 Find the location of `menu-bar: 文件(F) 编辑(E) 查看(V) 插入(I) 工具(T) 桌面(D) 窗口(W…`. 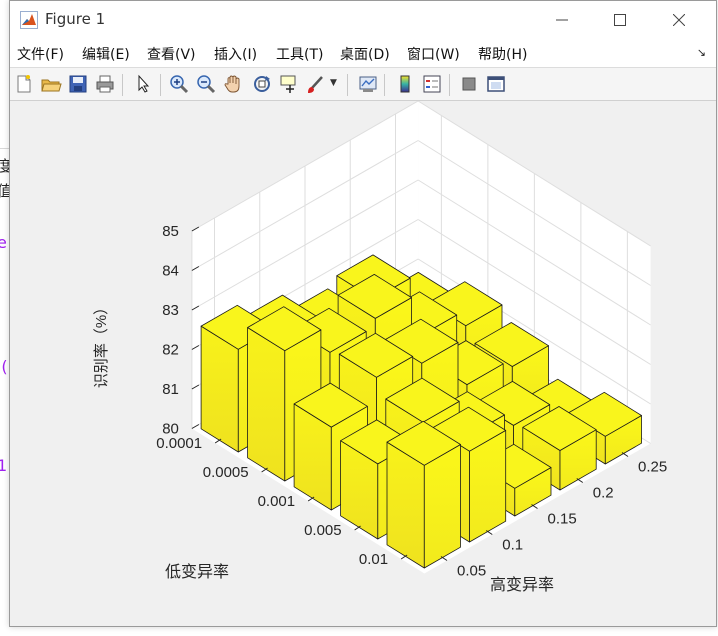

menu-bar: 文件(F) 编辑(E) 查看(V) 插入(I) 工具(T) 桌面(D) 窗口(W… is located at coordinates (363, 53).